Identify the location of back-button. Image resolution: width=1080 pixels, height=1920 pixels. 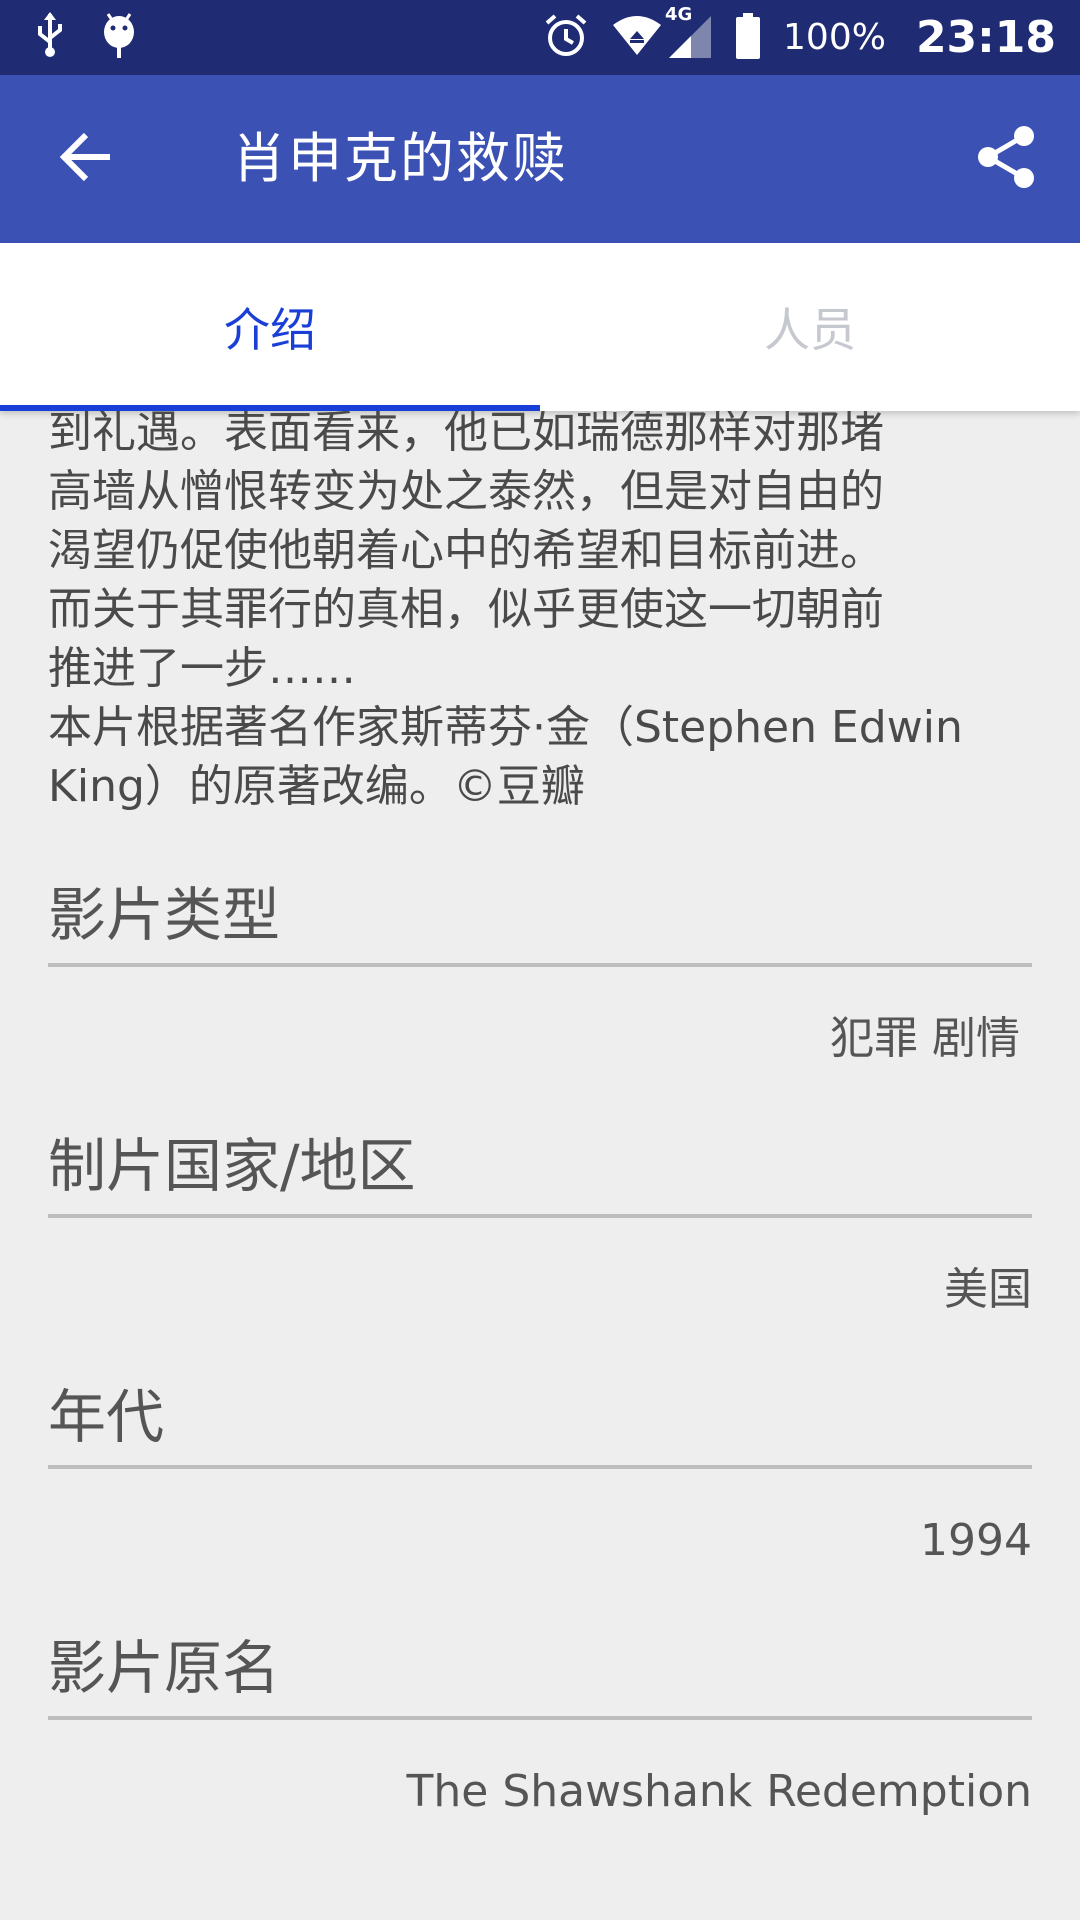
(86, 159).